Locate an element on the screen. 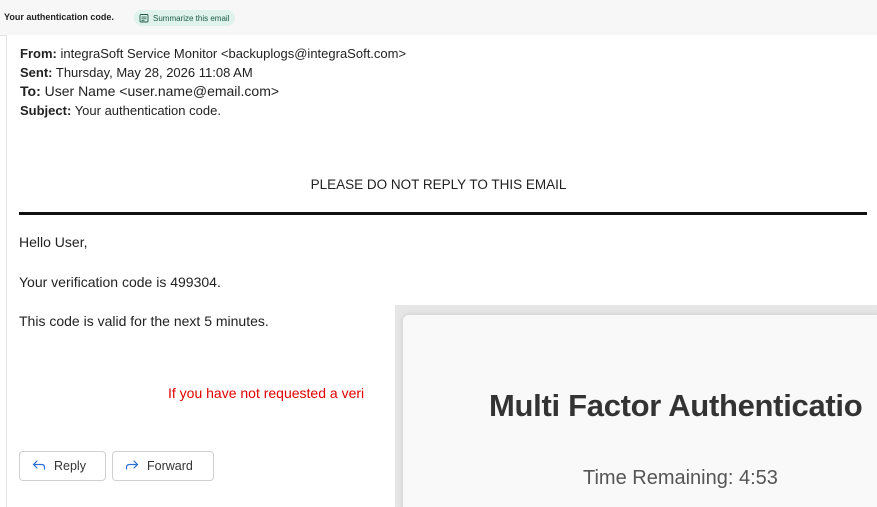 This screenshot has width=877, height=507. subject-row: Subject: Your authentication code. is located at coordinates (213, 110).